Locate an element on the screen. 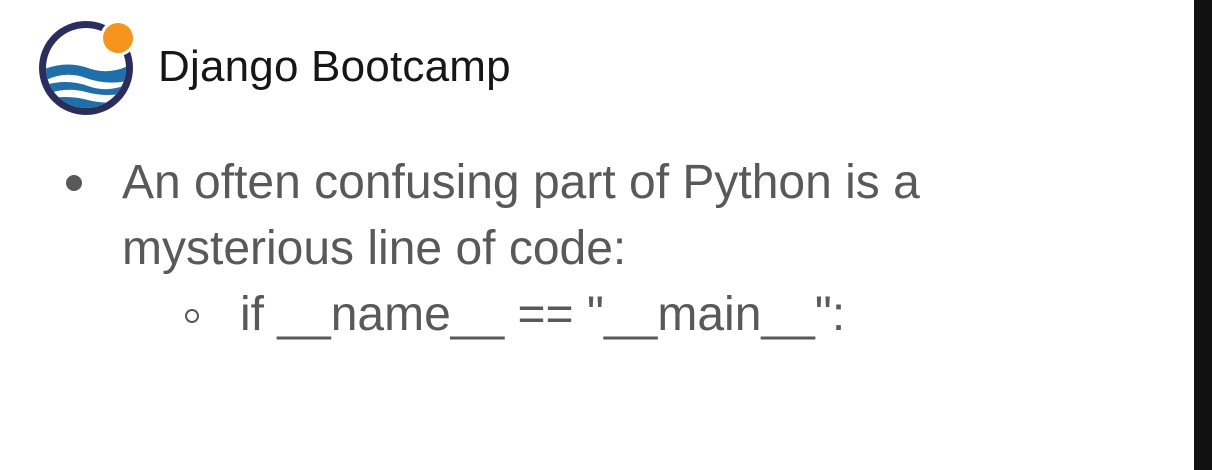 This screenshot has height=470, width=1212. sunset-waves-logo-icon is located at coordinates (86, 66).